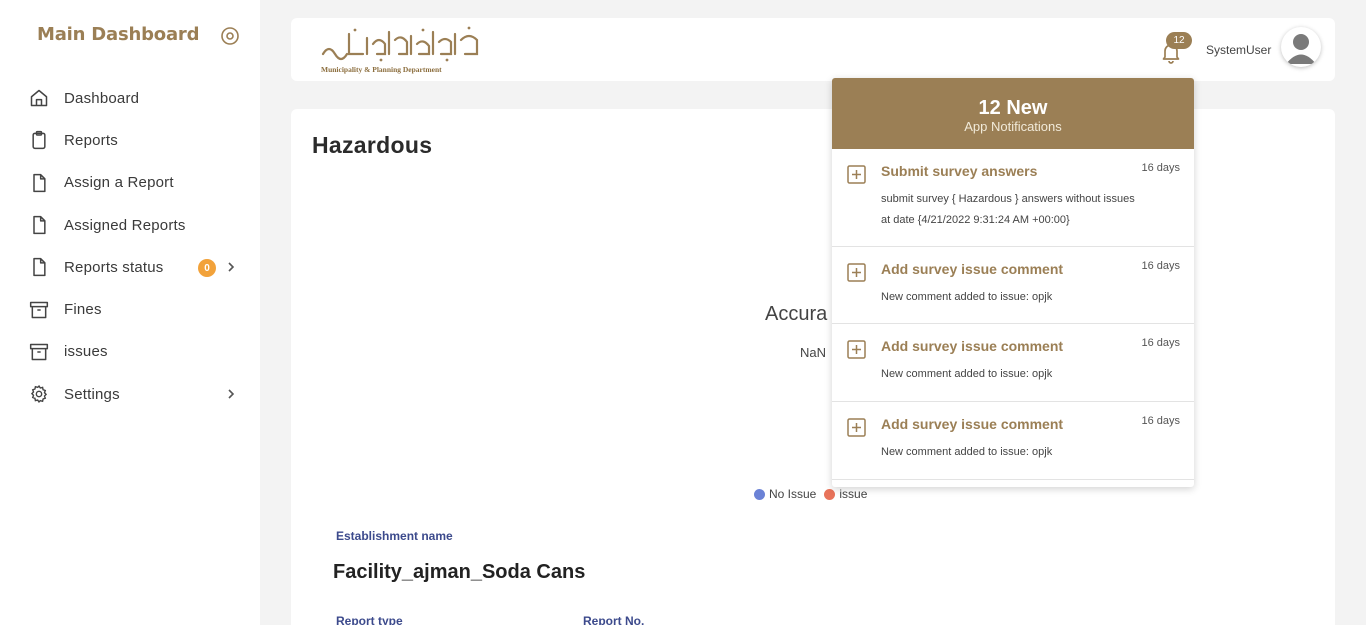  I want to click on sidebar-item-assign-report: Assign a Report, so click(138, 183).